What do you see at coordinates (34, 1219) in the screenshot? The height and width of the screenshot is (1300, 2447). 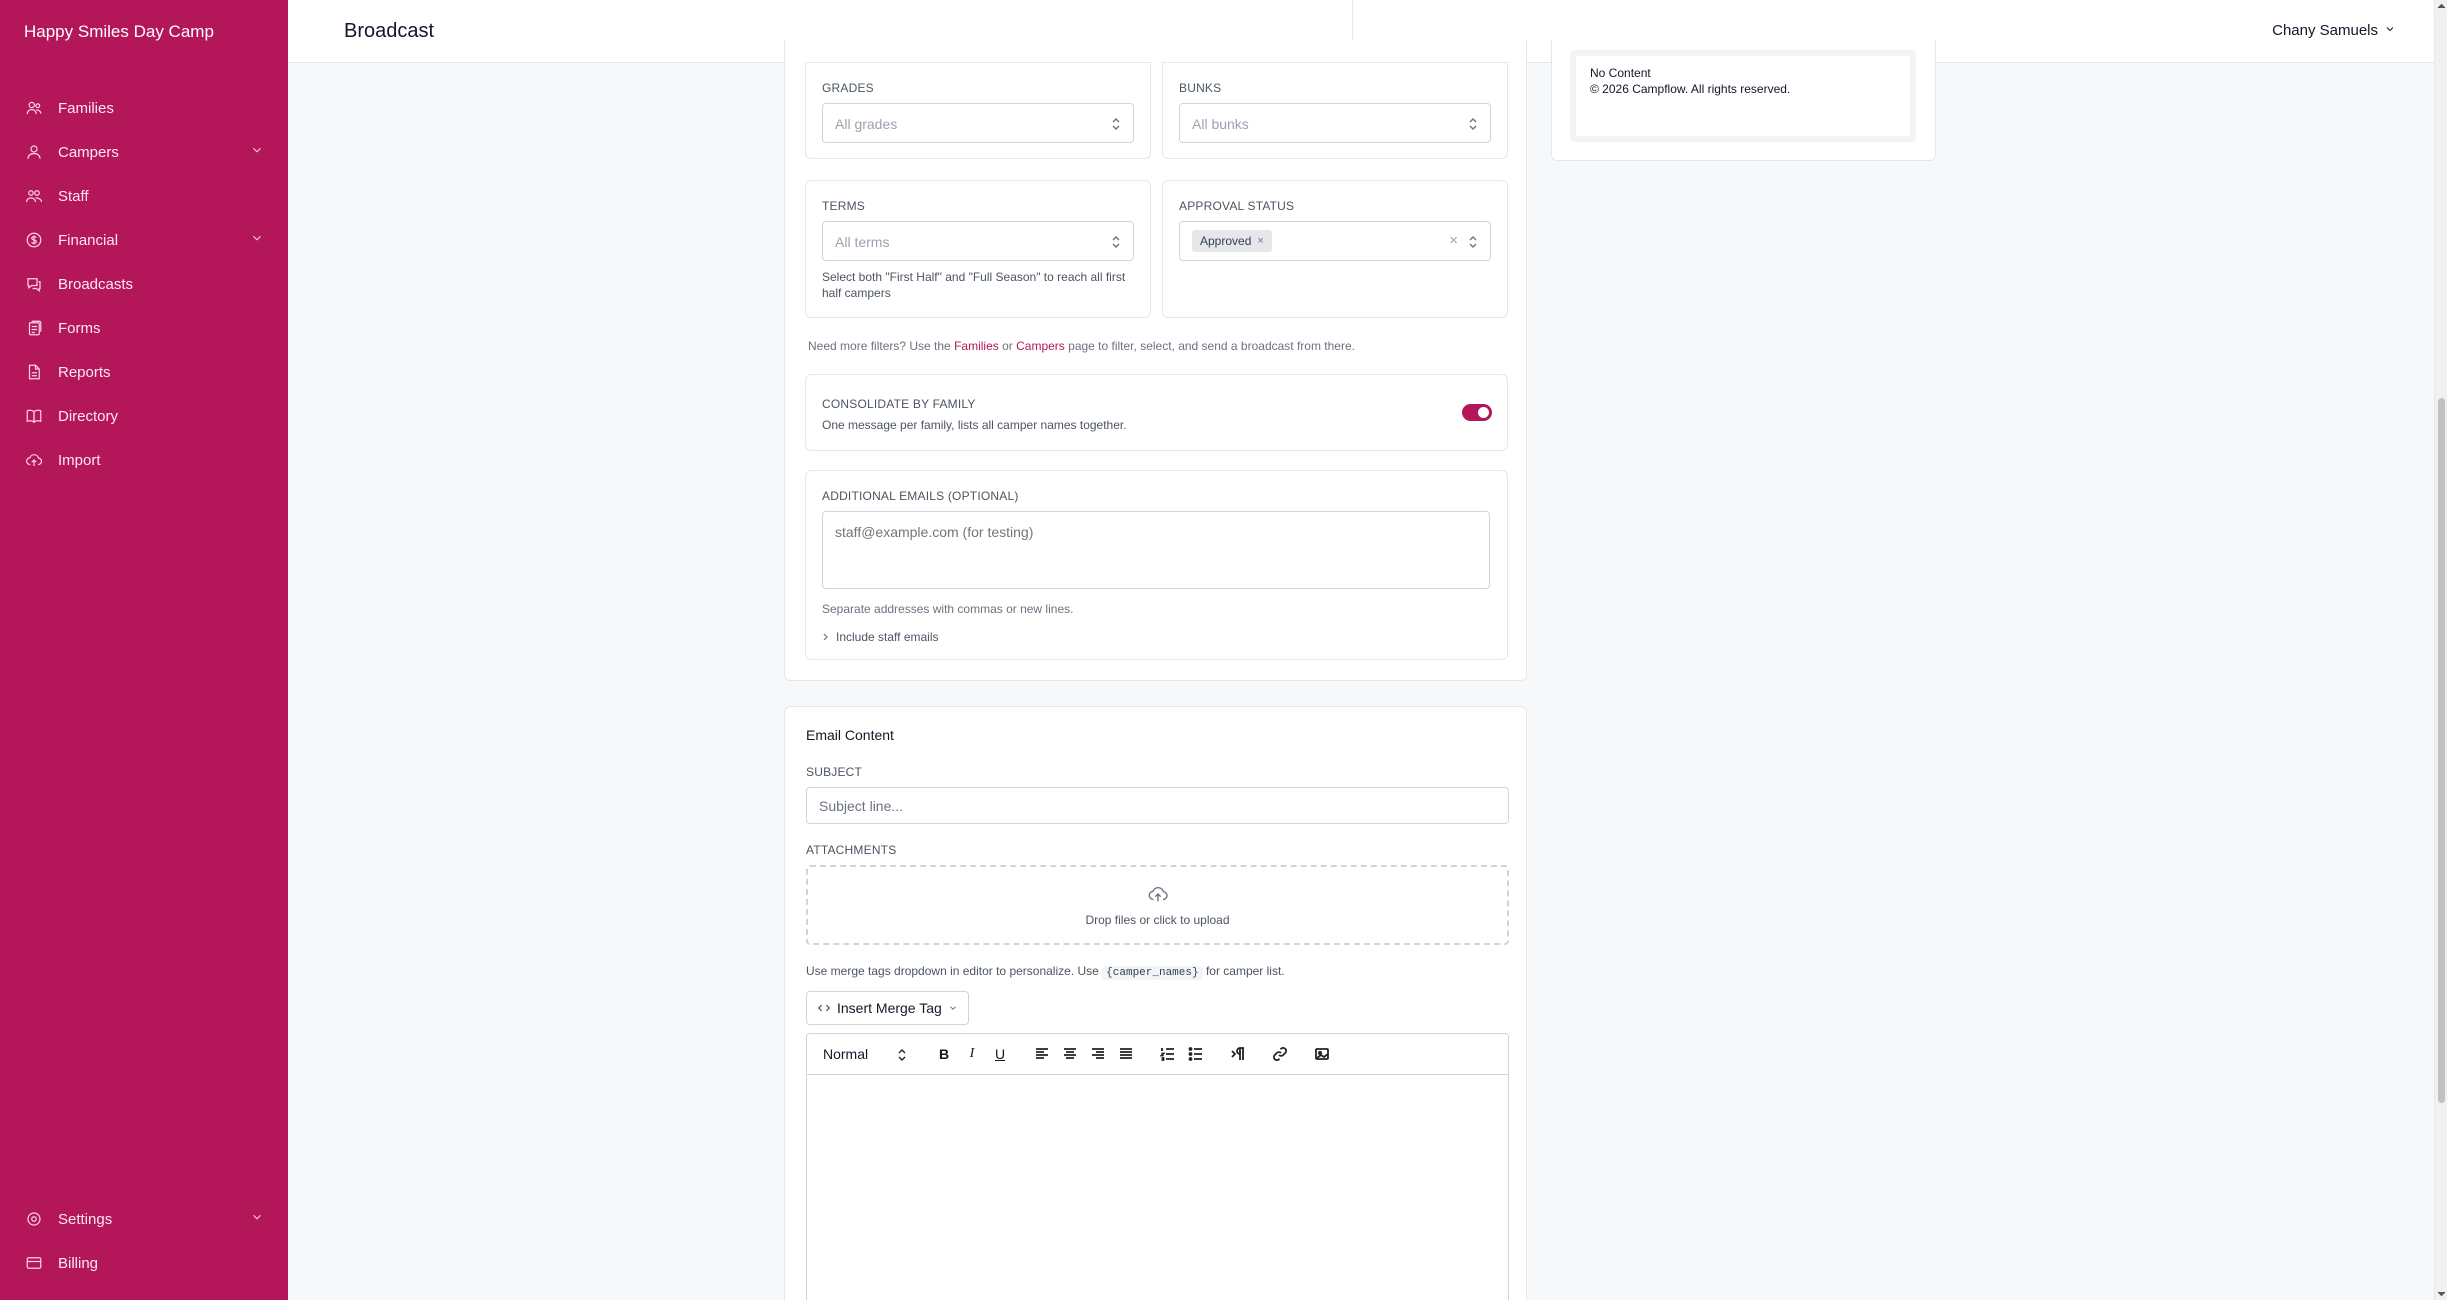 I see `gear-icon` at bounding box center [34, 1219].